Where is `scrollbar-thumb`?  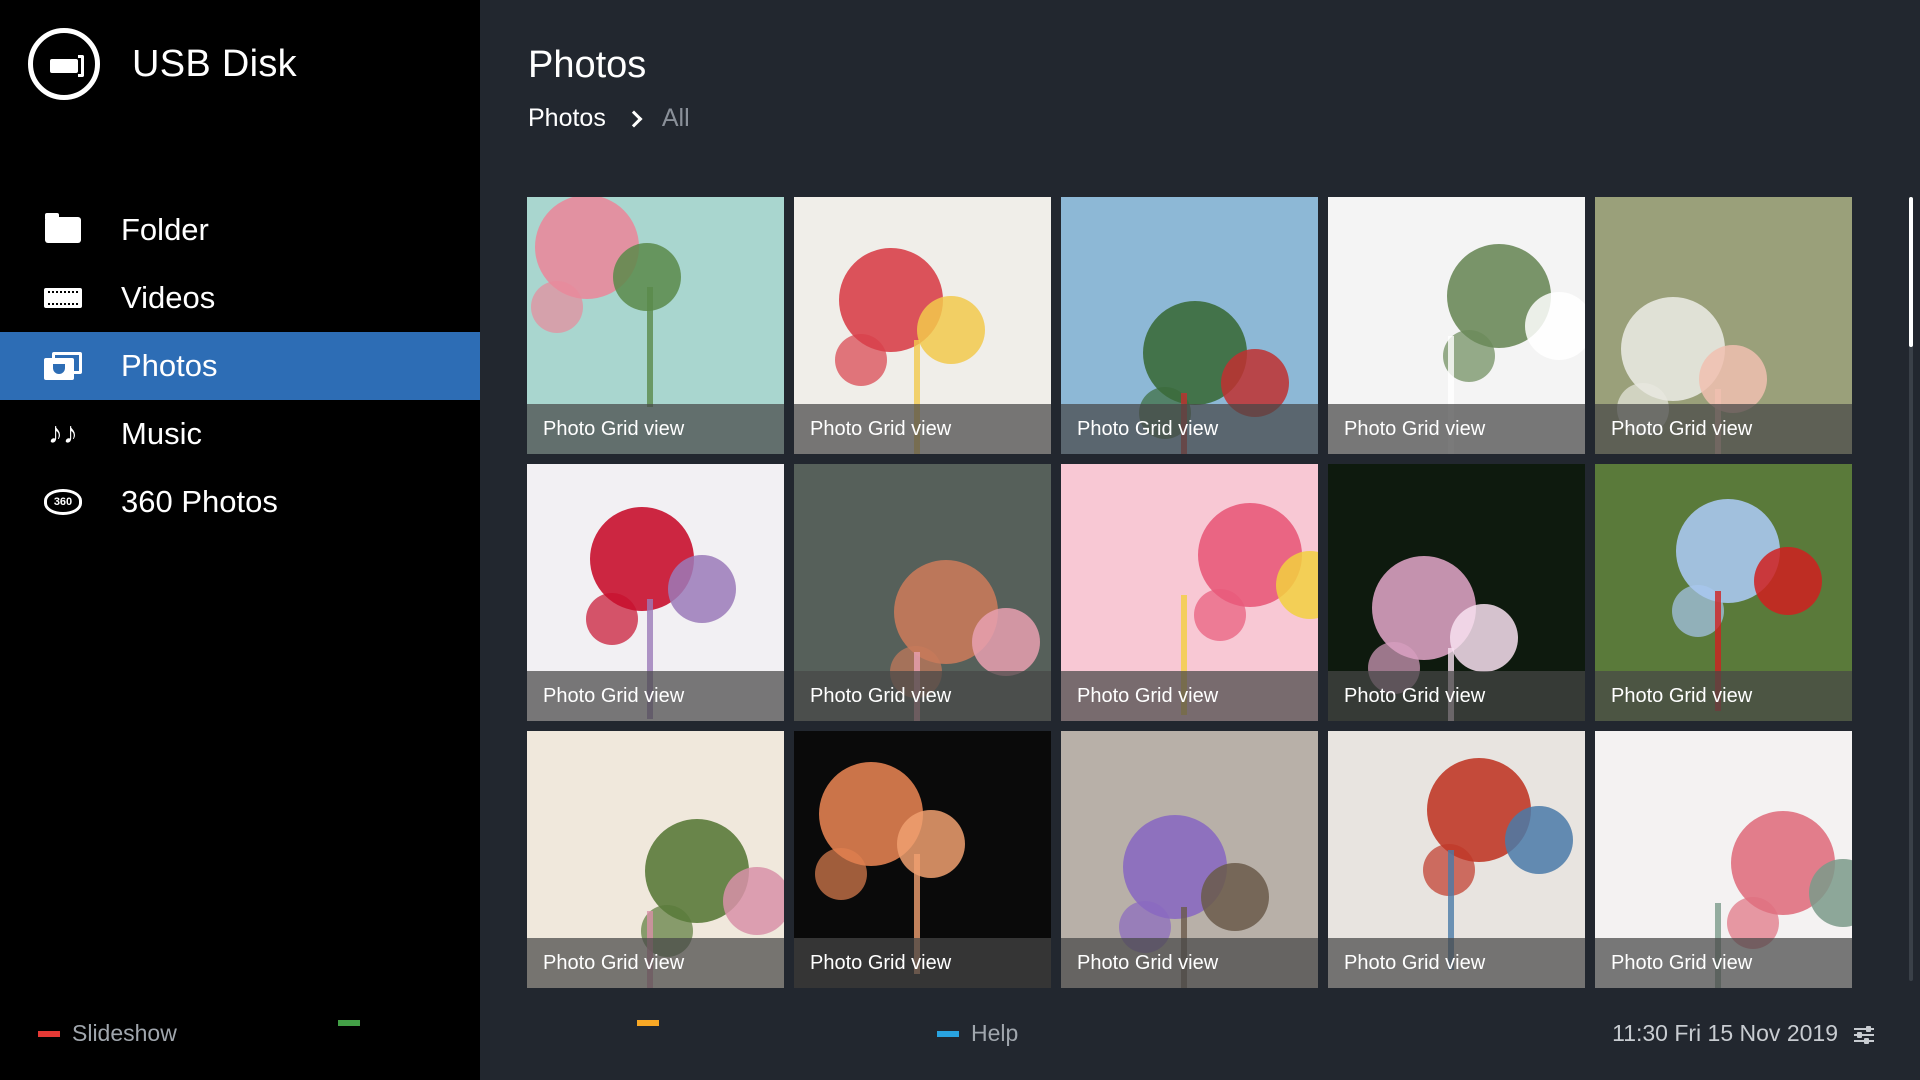 scrollbar-thumb is located at coordinates (1911, 272).